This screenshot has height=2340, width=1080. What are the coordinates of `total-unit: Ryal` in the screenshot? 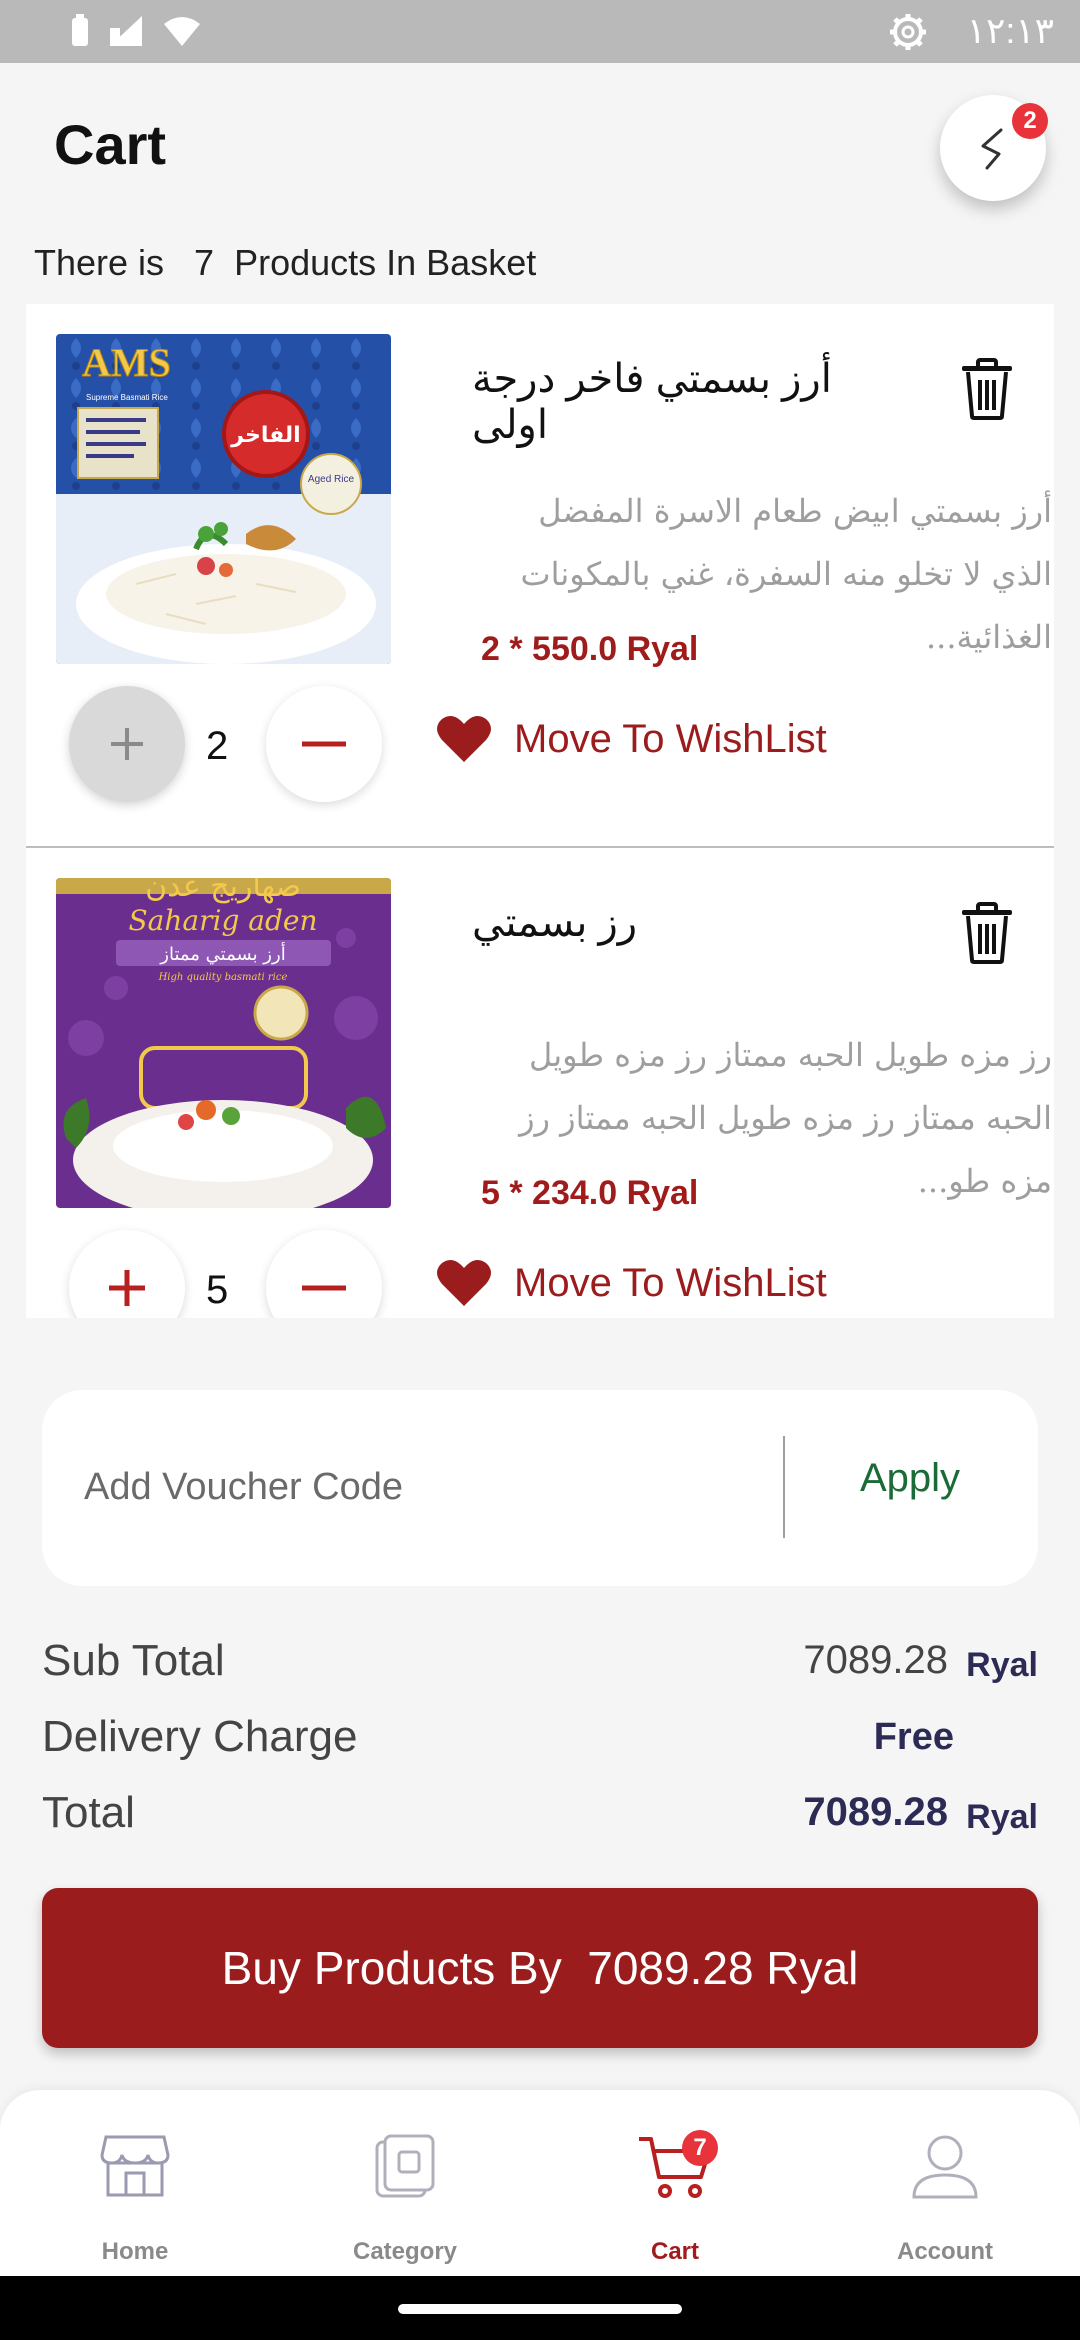 It's located at (1002, 1817).